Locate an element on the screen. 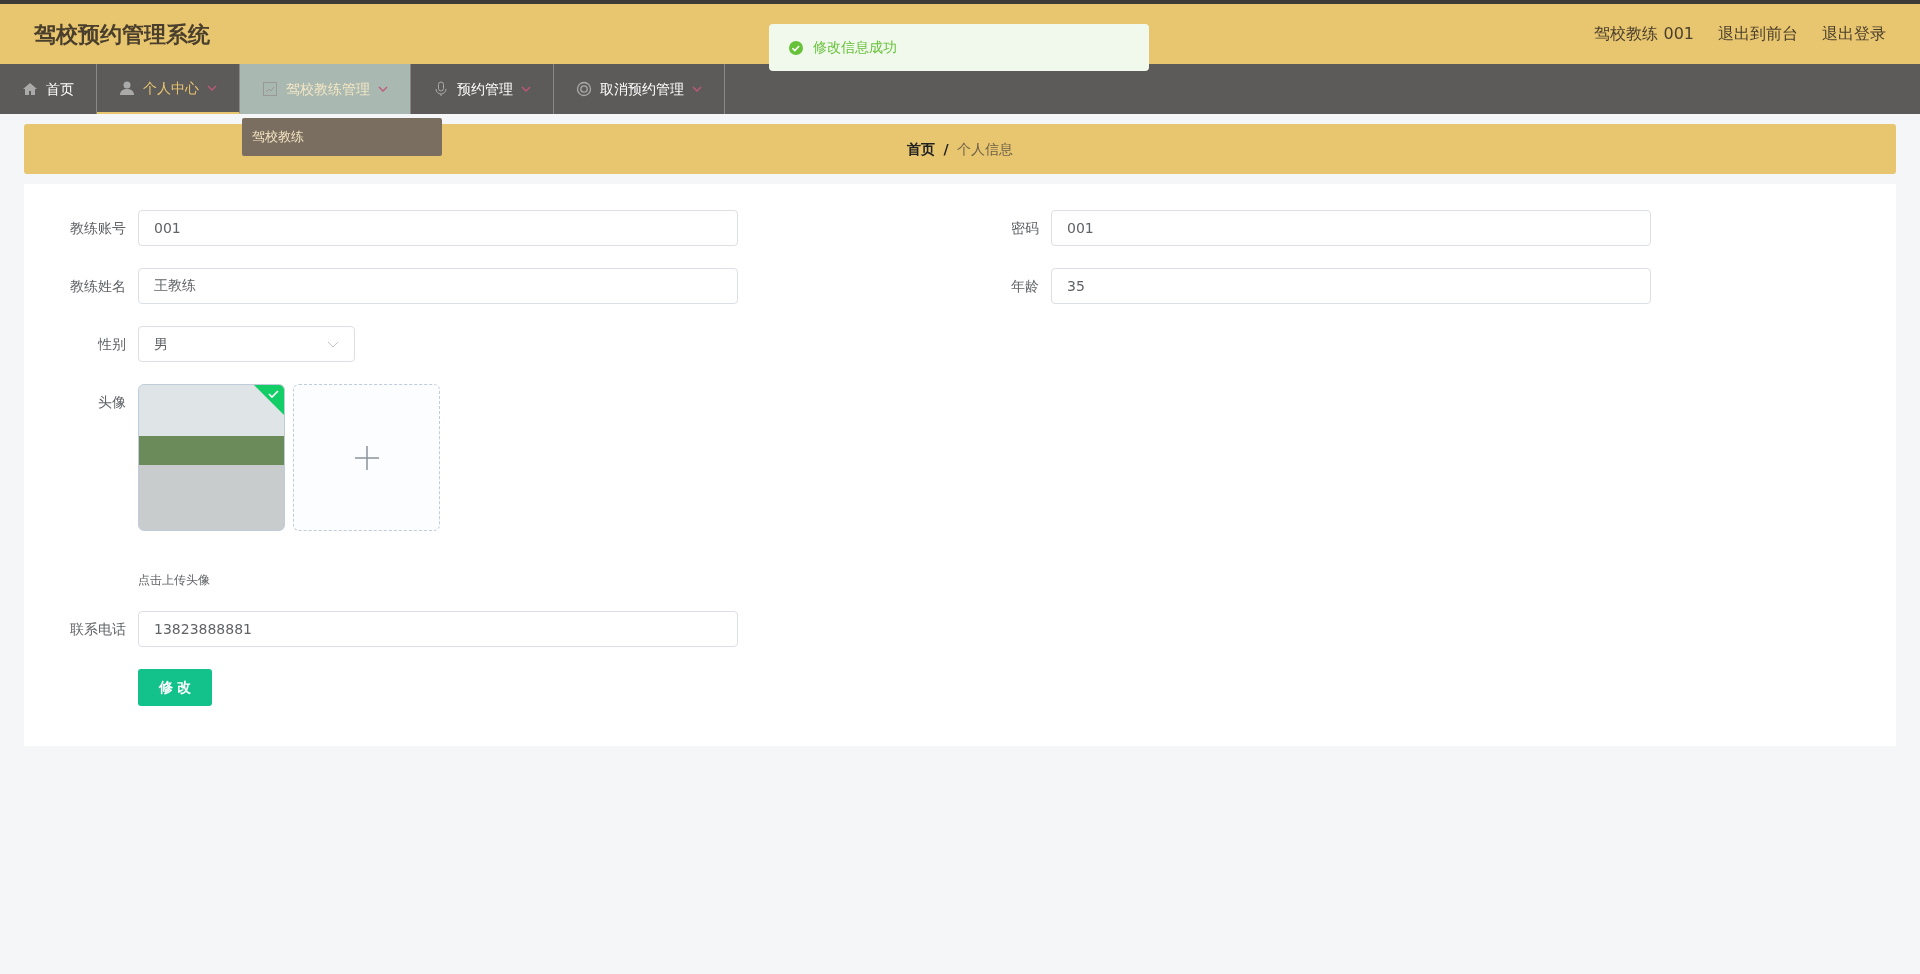 The height and width of the screenshot is (974, 1920). breadcrumb-current: 个人信息 is located at coordinates (984, 149).